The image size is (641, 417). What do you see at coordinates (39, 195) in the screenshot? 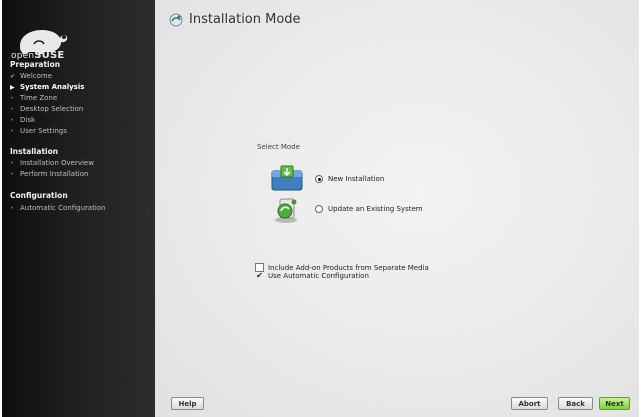
I see `section-title-configuration: Configuration` at bounding box center [39, 195].